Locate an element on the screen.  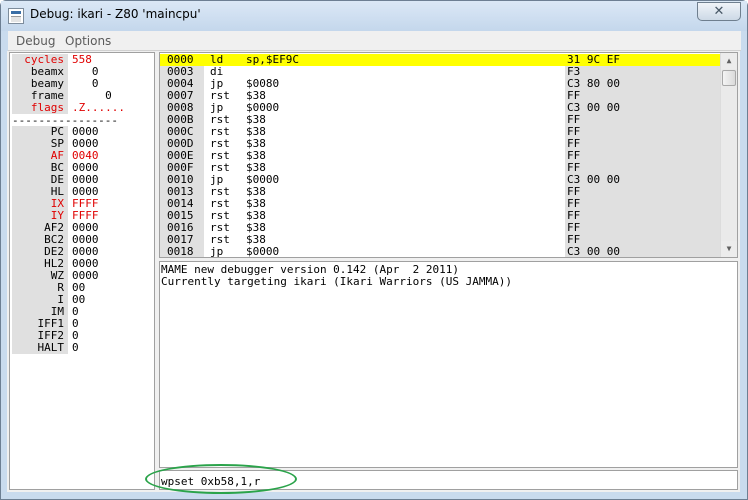
disassembly-row: 000E rst $38 FF is located at coordinates (440, 156).